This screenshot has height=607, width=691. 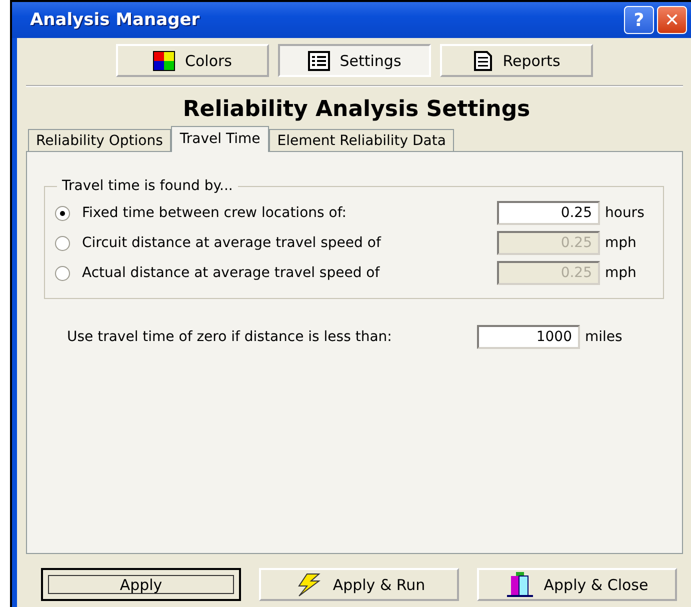 What do you see at coordinates (215, 213) in the screenshot?
I see `option-label: Fixed time between crew locations of:` at bounding box center [215, 213].